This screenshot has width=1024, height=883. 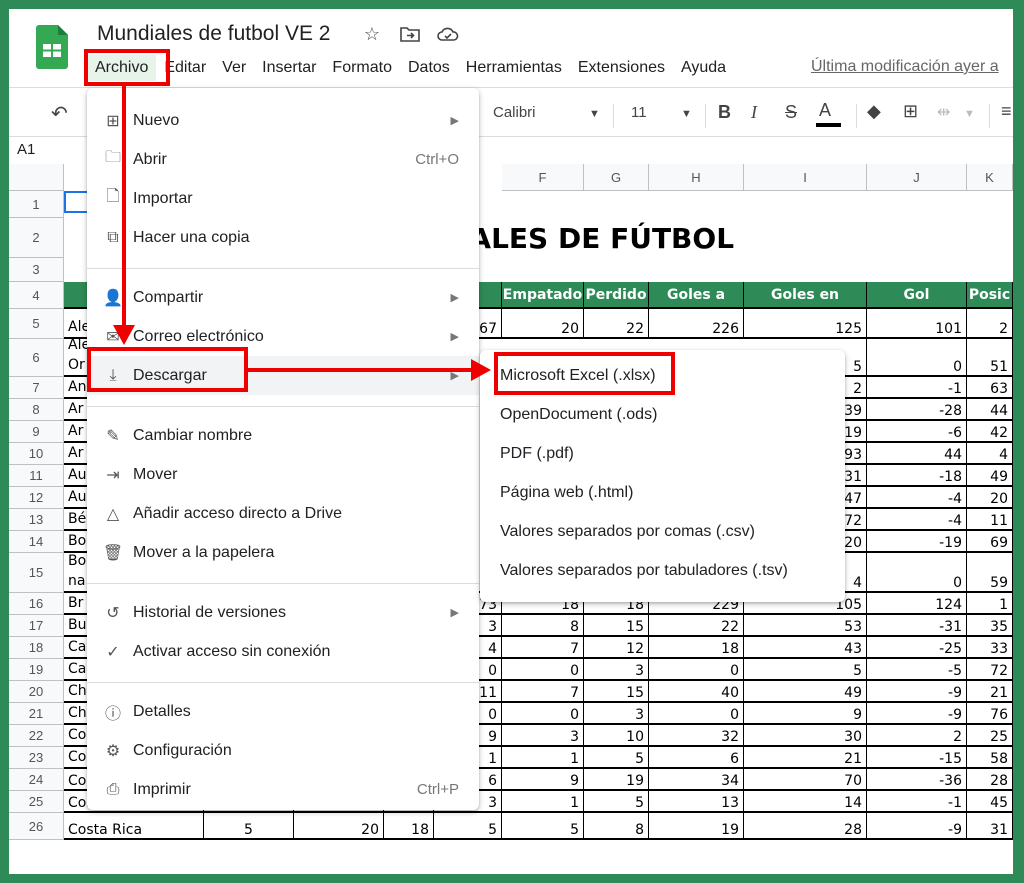 I want to click on table-cell-i19: 5, so click(x=805, y=670).